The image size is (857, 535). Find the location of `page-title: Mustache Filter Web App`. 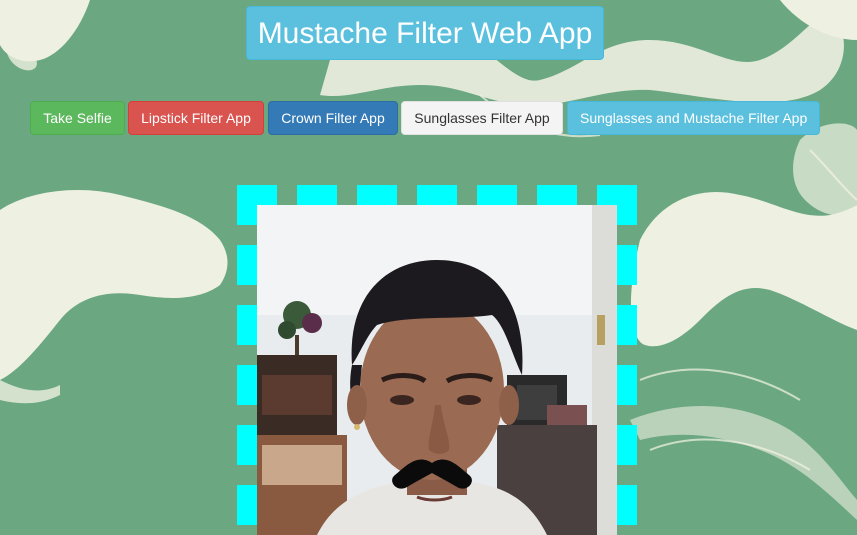

page-title: Mustache Filter Web App is located at coordinates (425, 33).